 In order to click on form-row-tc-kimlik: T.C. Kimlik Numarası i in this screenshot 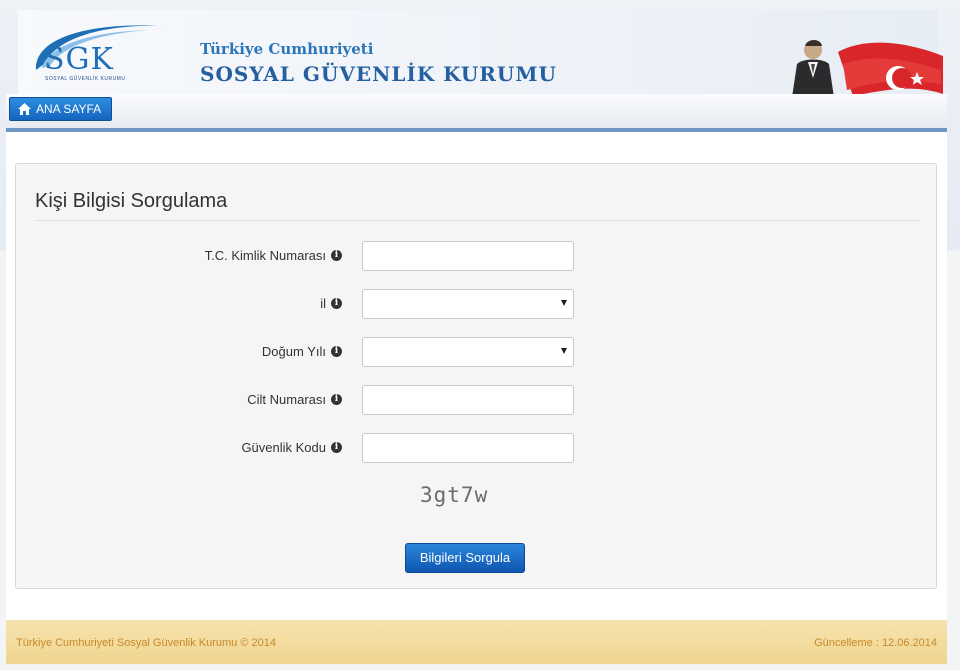, I will do `click(477, 256)`.